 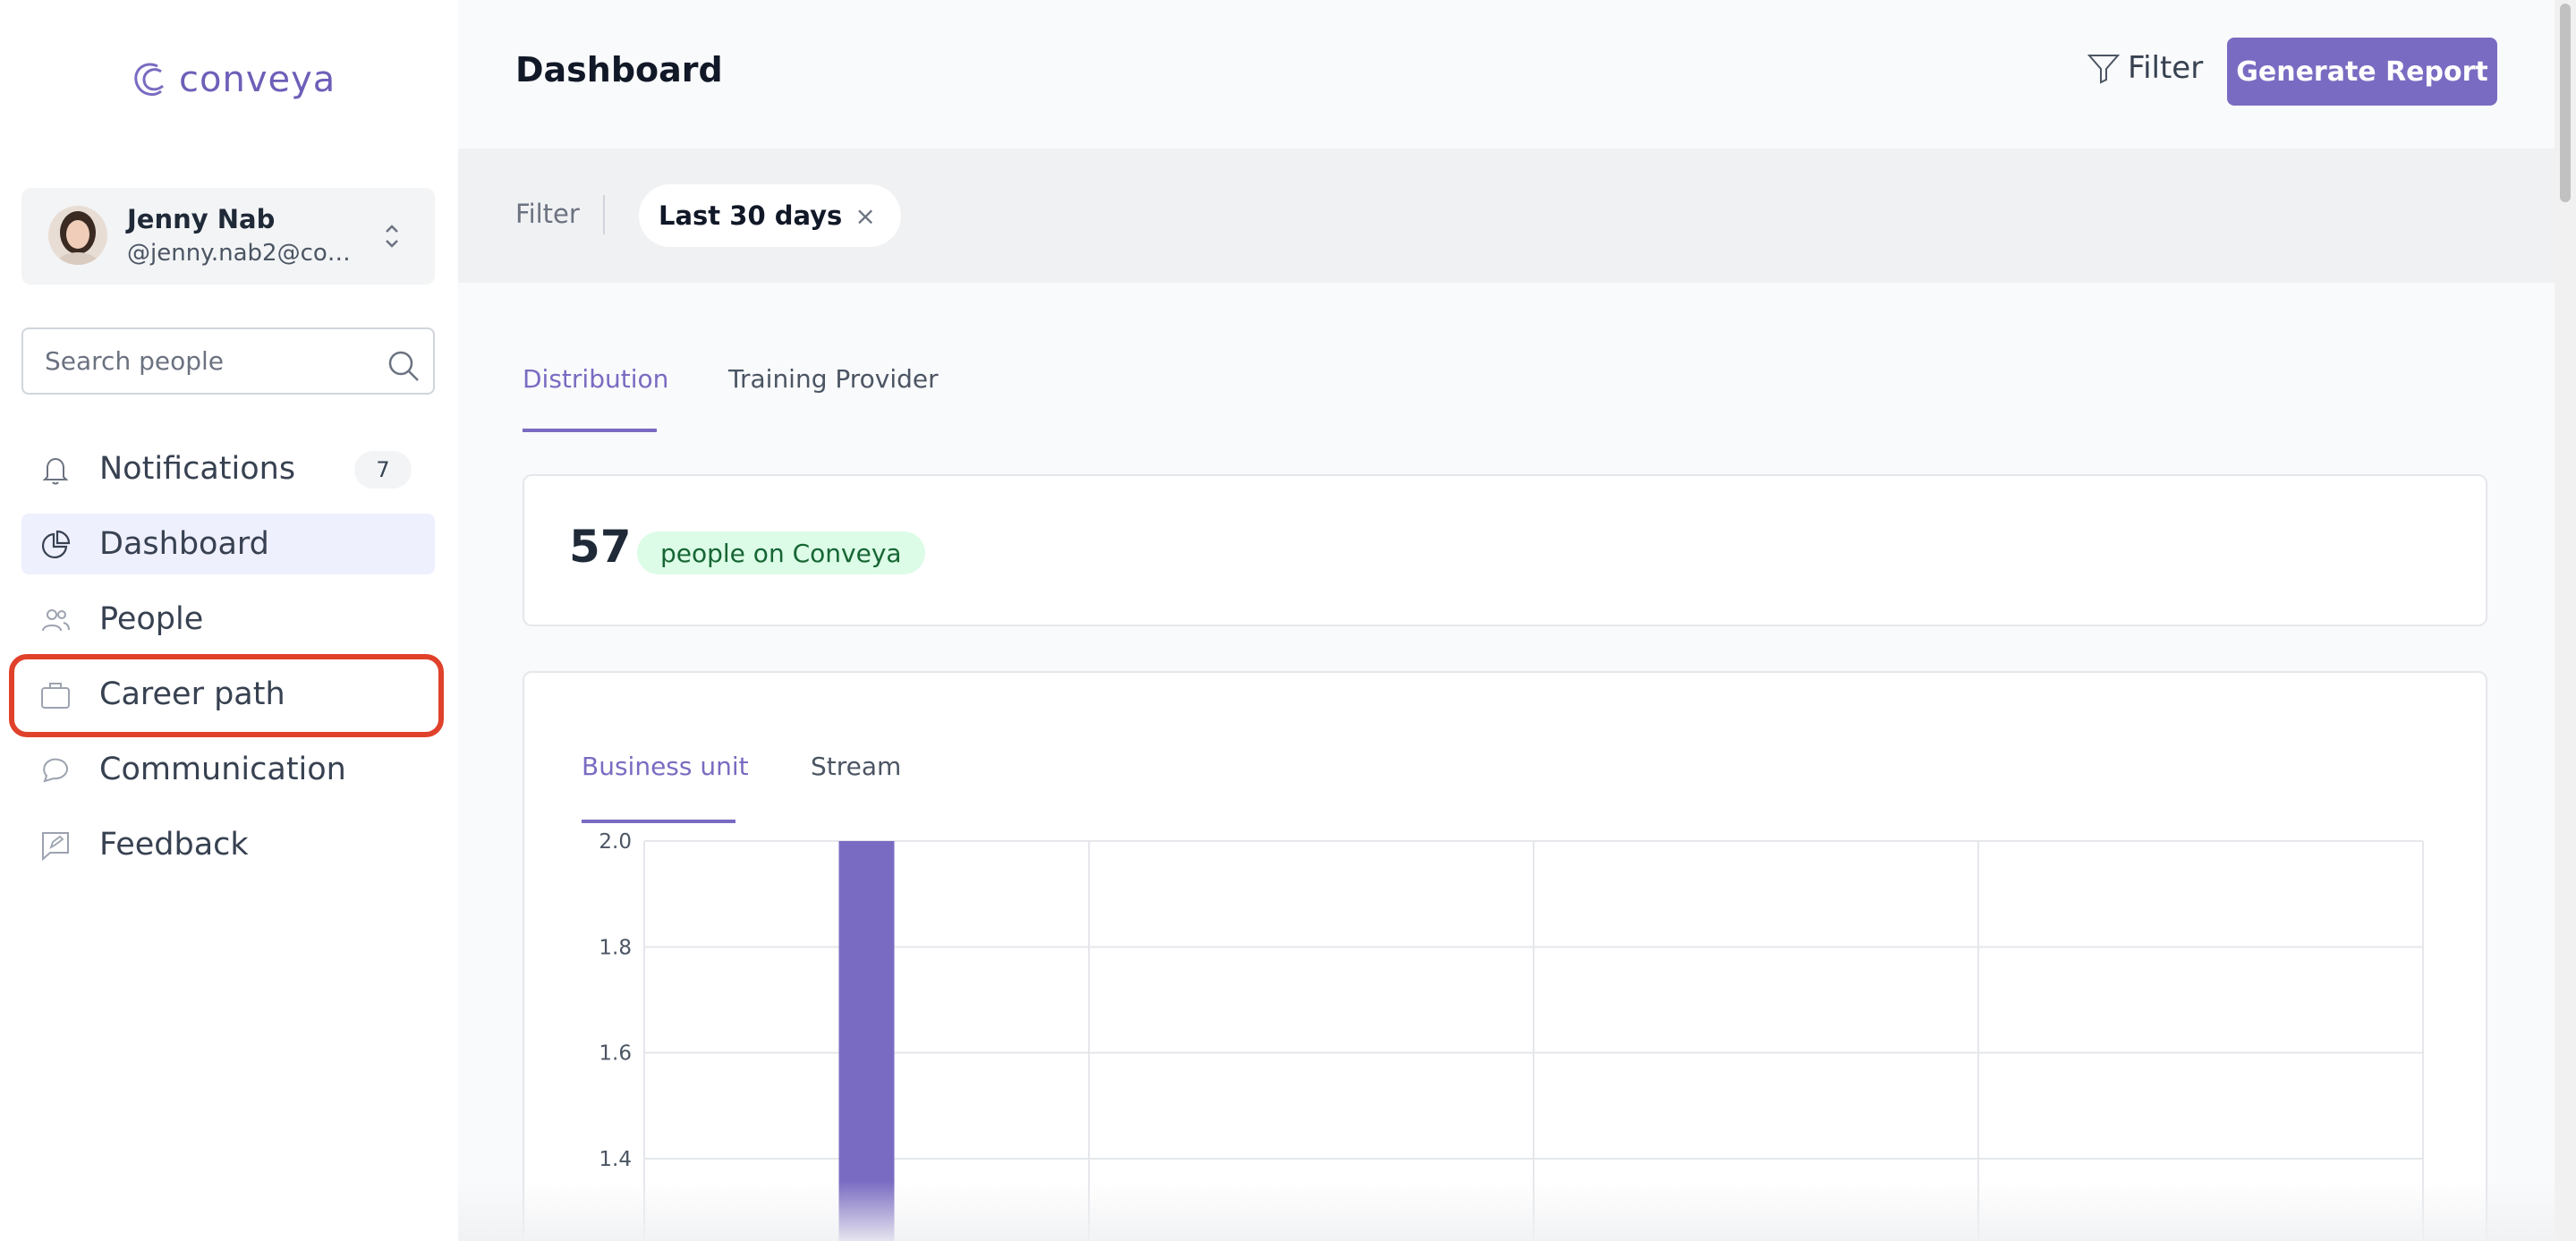 I want to click on search-icon, so click(x=404, y=366).